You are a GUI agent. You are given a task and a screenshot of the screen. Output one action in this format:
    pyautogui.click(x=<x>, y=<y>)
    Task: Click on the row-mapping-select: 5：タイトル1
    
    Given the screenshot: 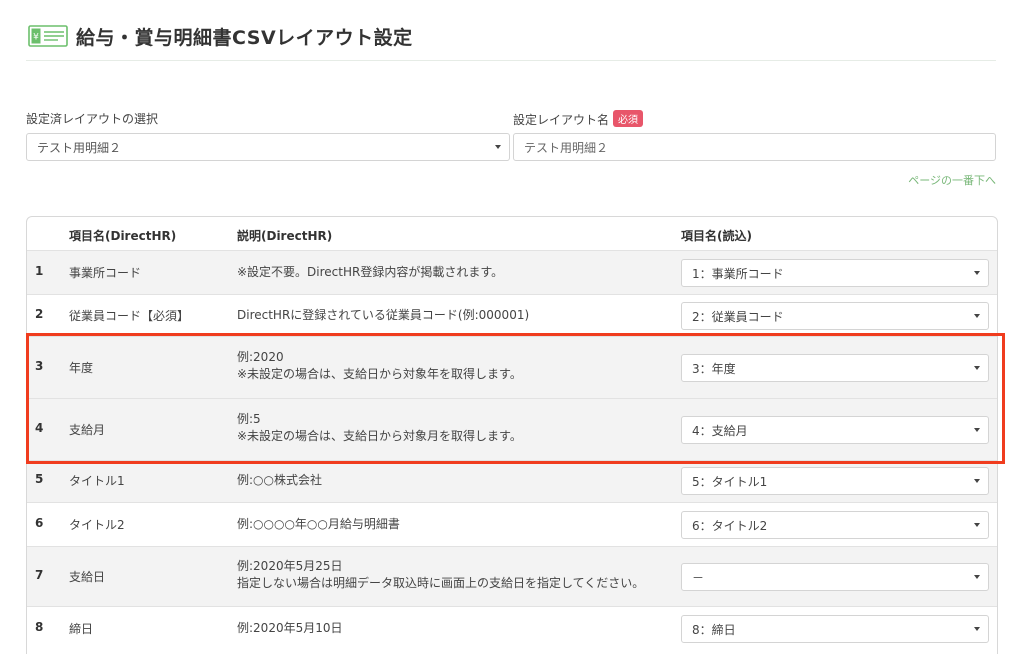 What is the action you would take?
    pyautogui.click(x=835, y=481)
    